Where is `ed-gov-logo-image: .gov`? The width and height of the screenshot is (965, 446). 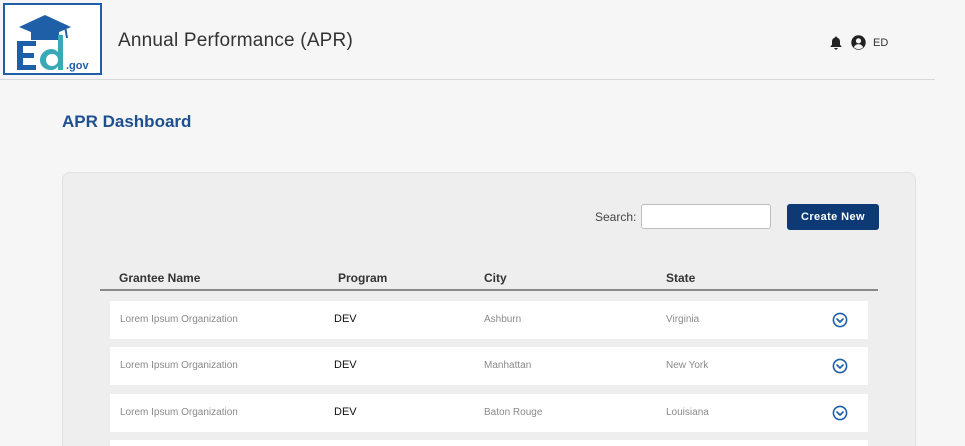 ed-gov-logo-image: .gov is located at coordinates (53, 43).